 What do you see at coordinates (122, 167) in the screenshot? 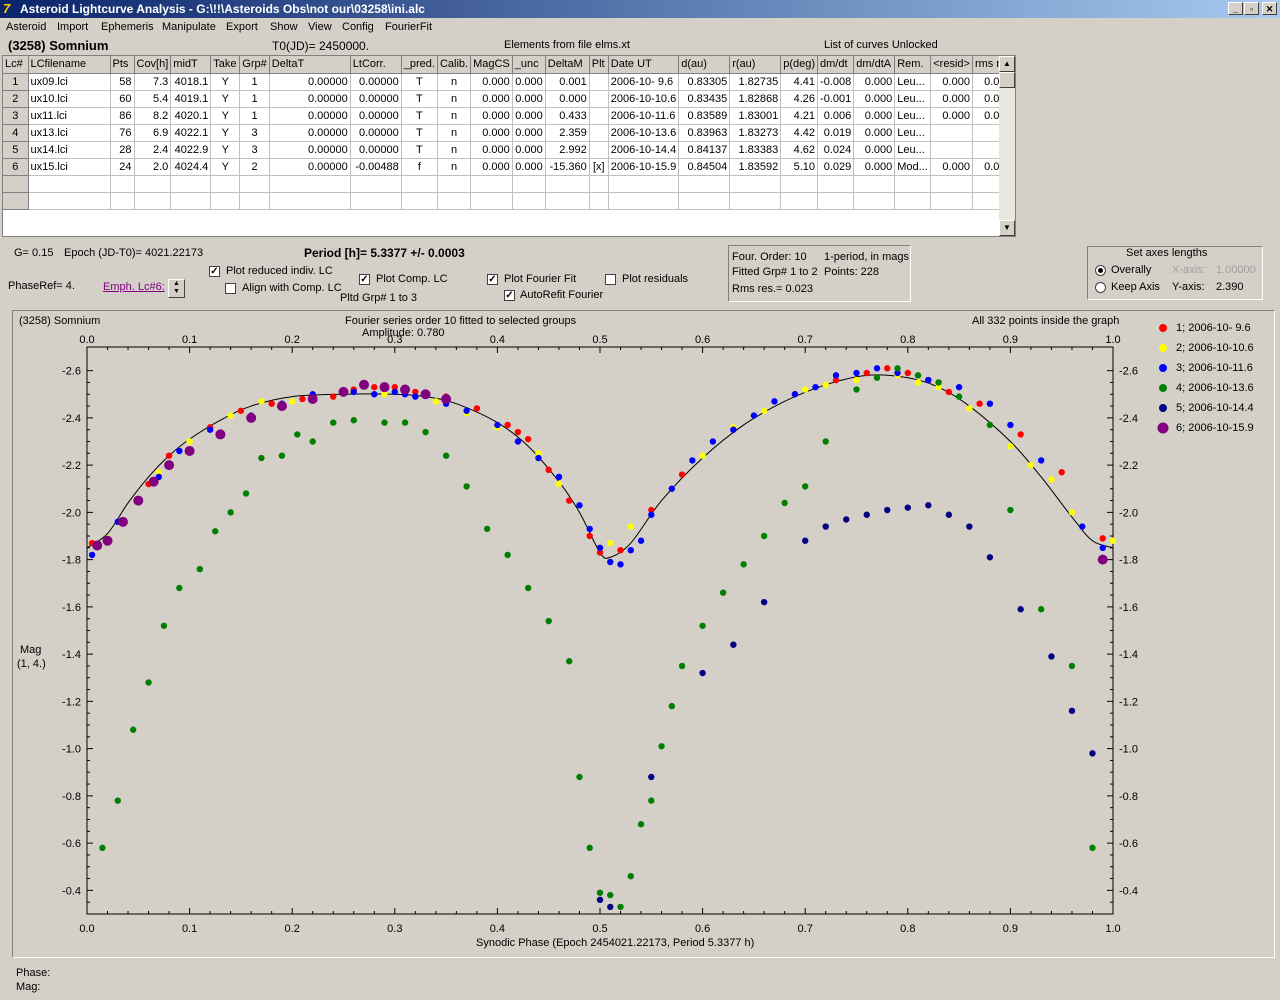
I see `grid-cell: 24` at bounding box center [122, 167].